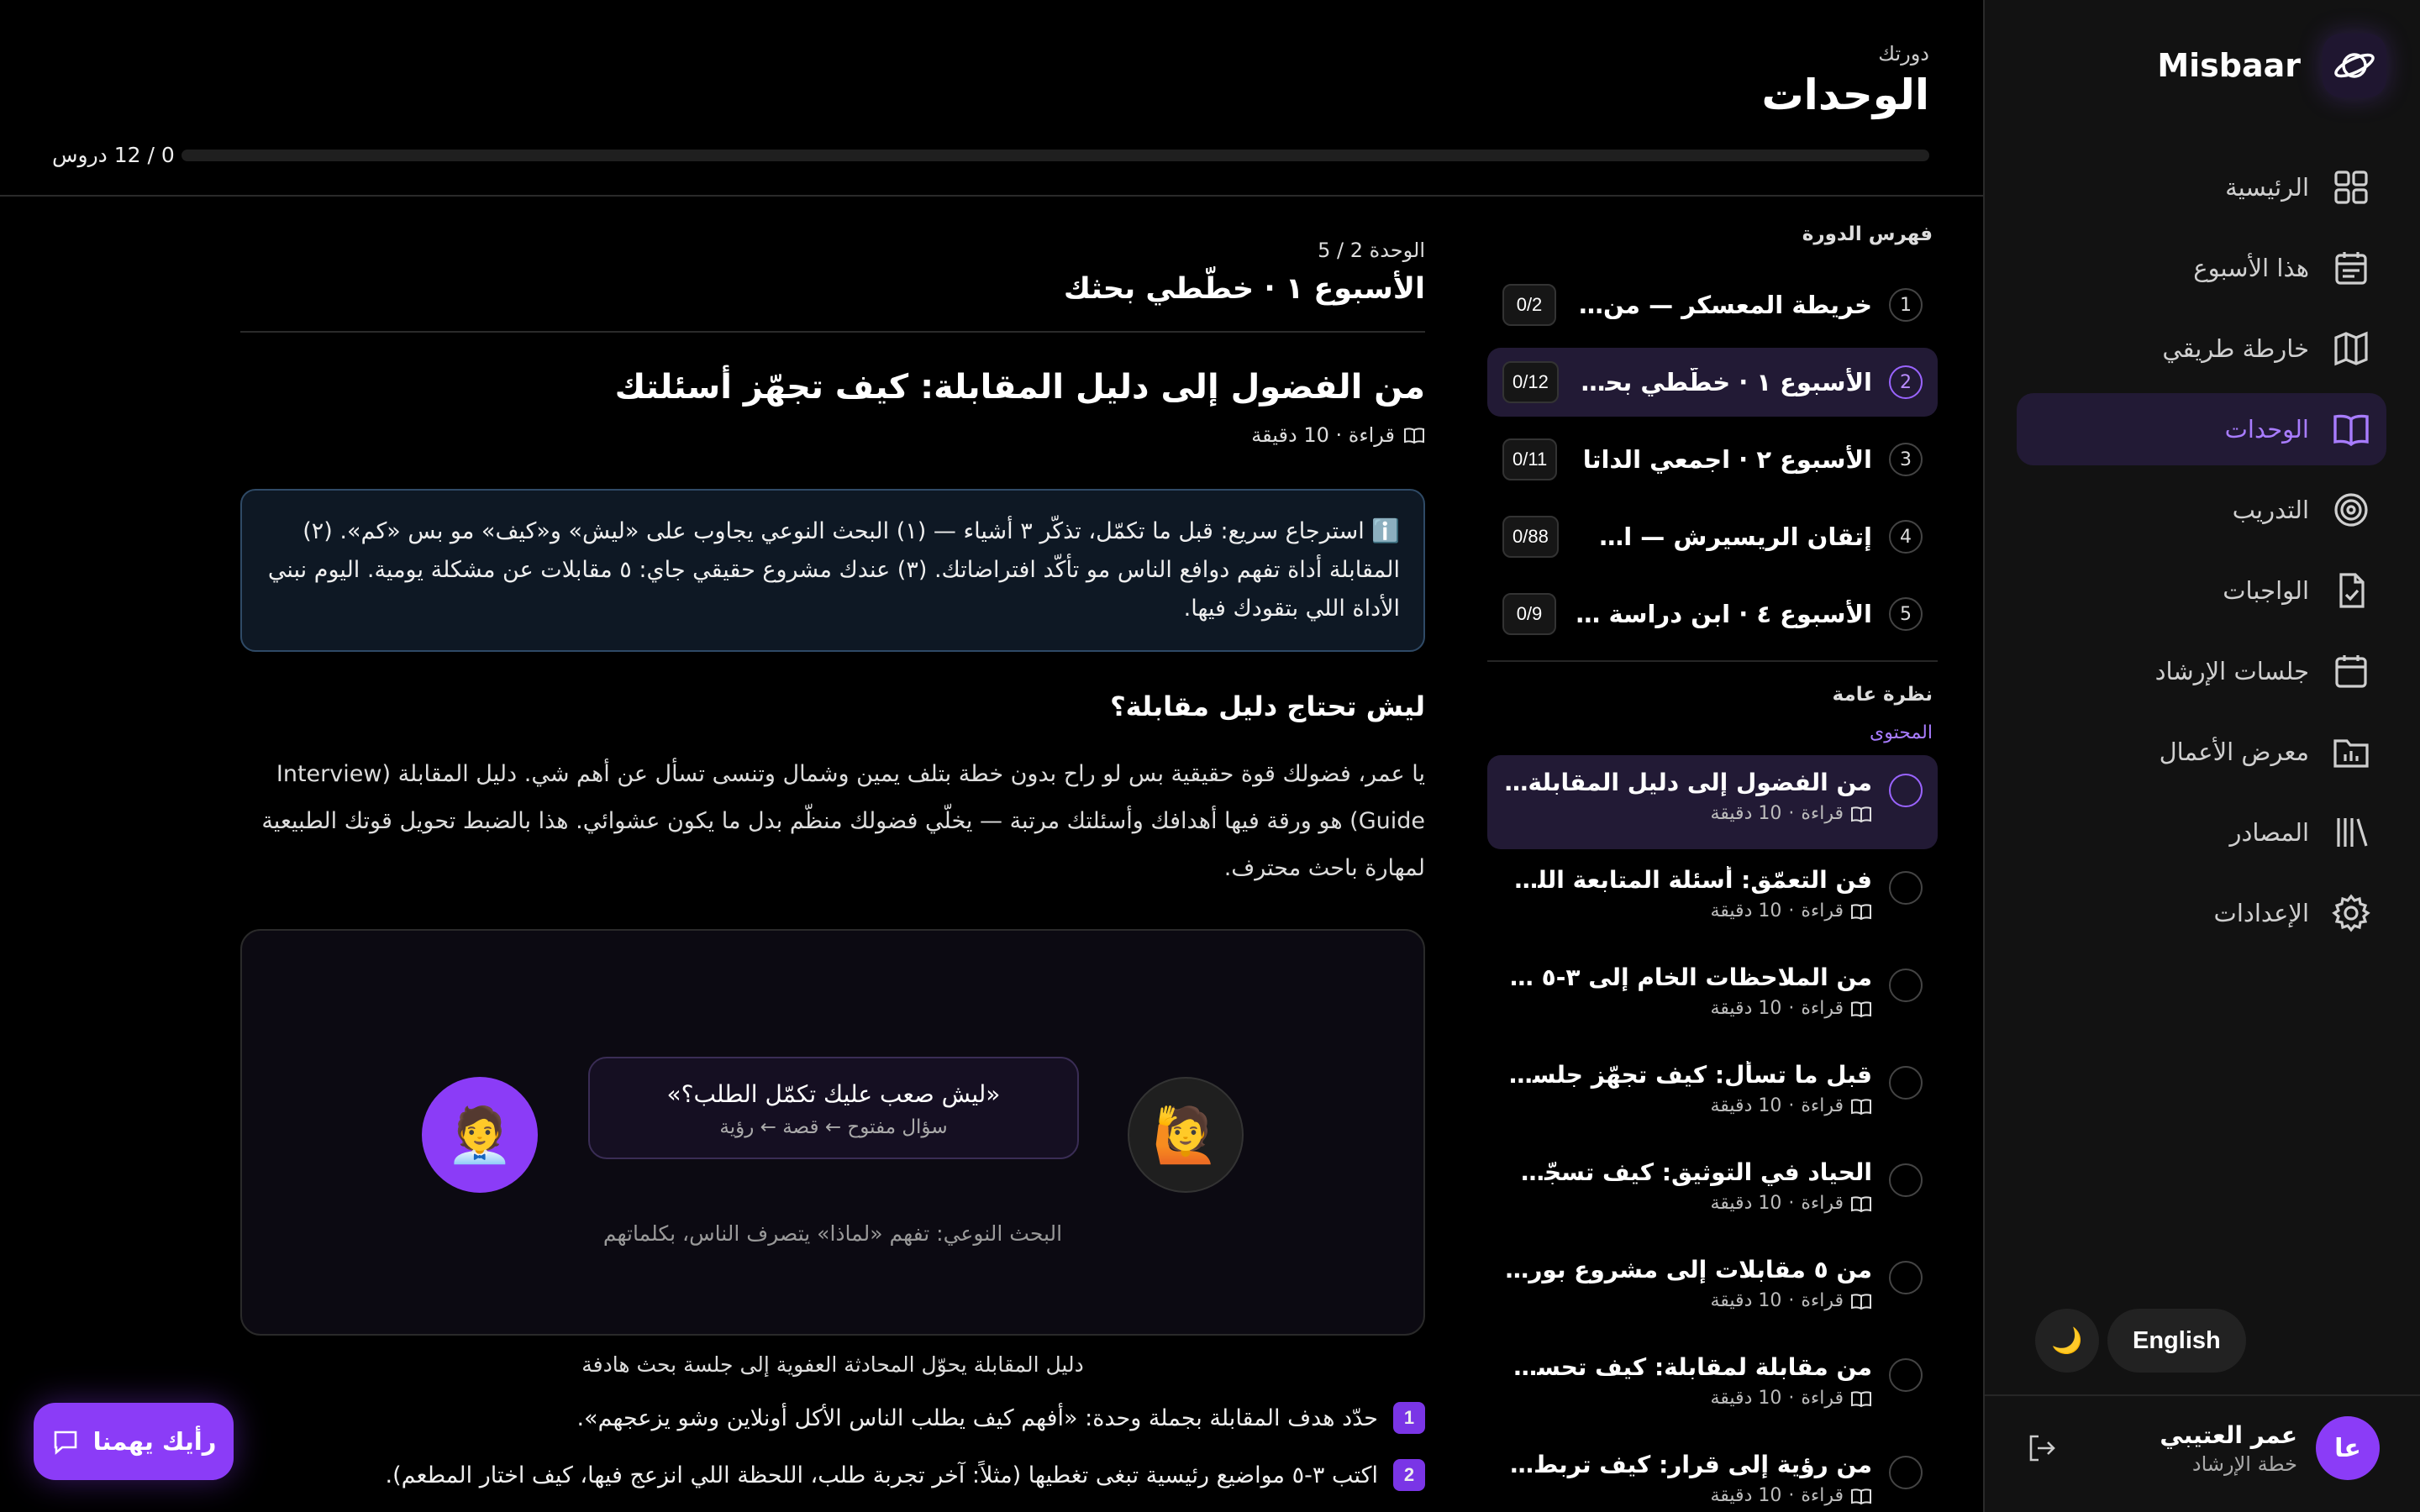 The width and height of the screenshot is (2420, 1512). What do you see at coordinates (2202, 590) in the screenshot?
I see `nav-item-assignments: الواجبات` at bounding box center [2202, 590].